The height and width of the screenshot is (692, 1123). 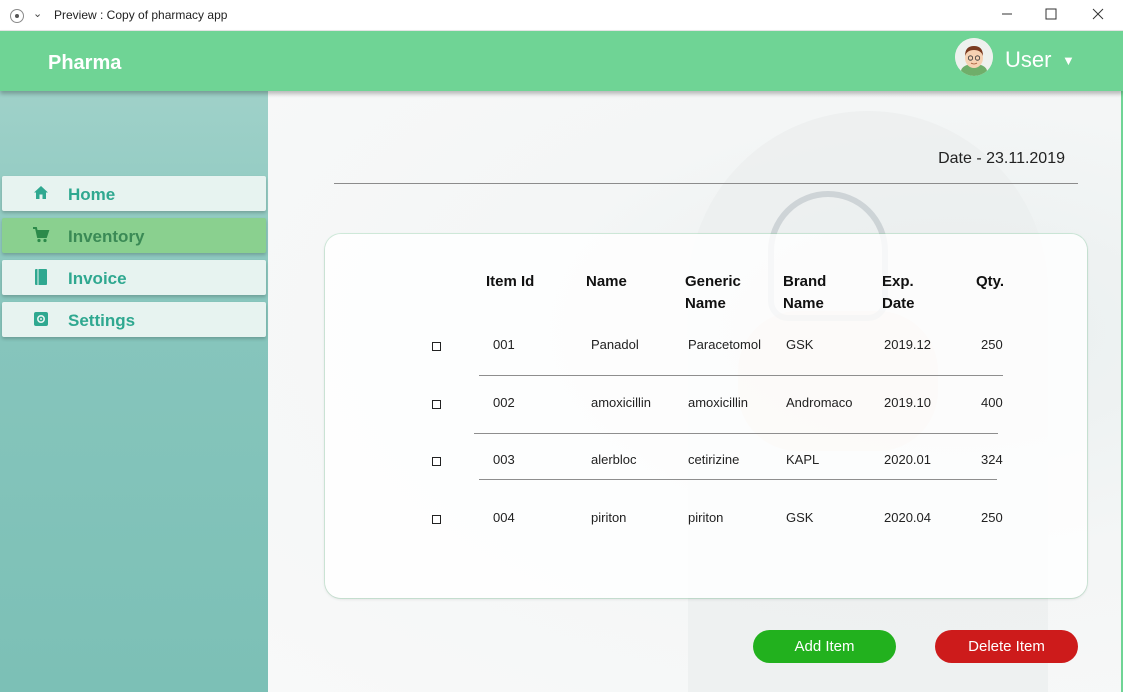 What do you see at coordinates (106, 236) in the screenshot?
I see `sidebar-item-label: Inventory` at bounding box center [106, 236].